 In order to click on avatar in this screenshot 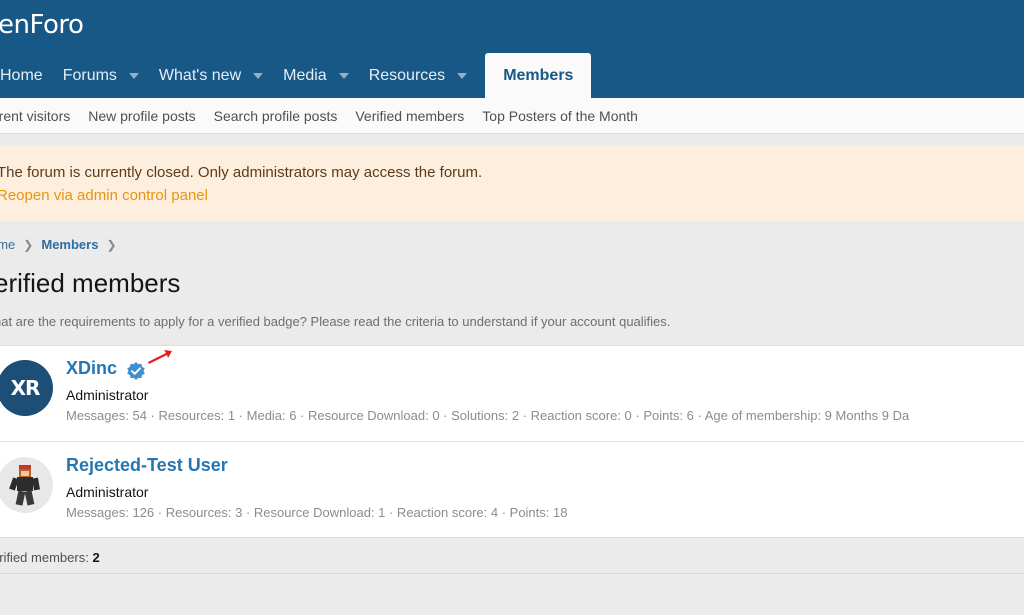, I will do `click(26, 485)`.